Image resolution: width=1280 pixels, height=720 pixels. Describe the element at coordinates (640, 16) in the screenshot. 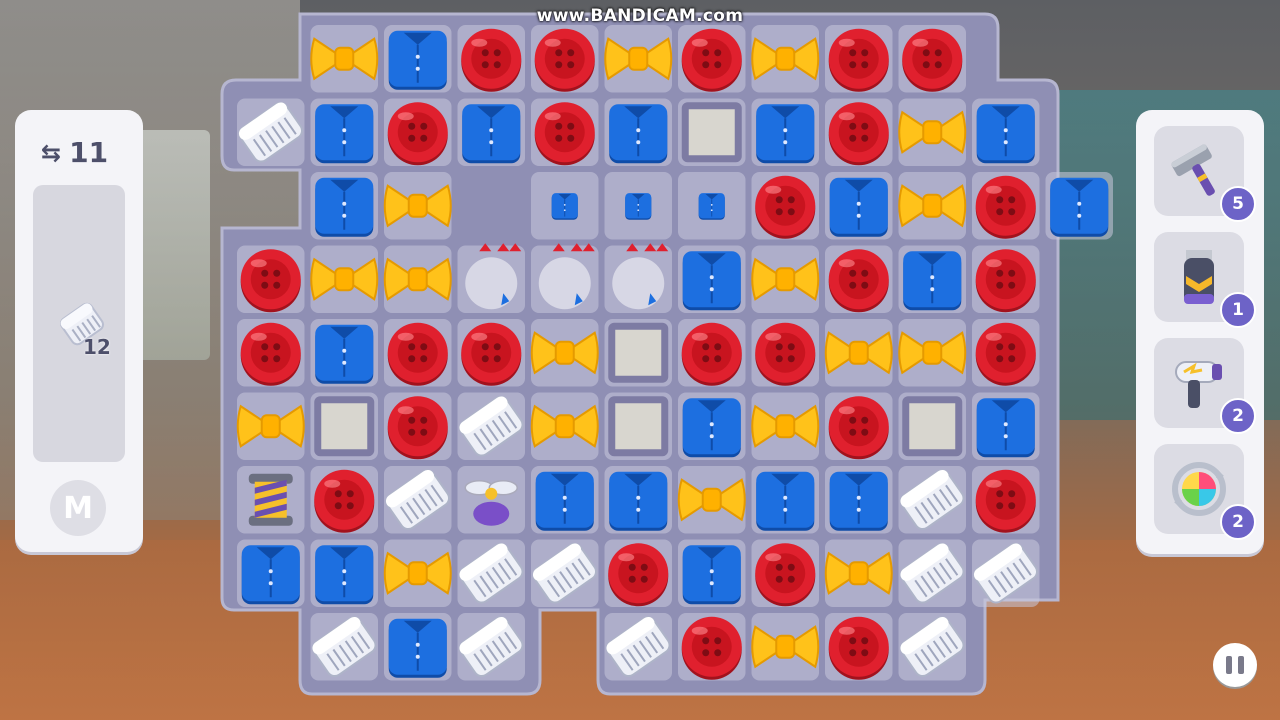

I see `watermark-text: www.BANDICAM.com` at that location.